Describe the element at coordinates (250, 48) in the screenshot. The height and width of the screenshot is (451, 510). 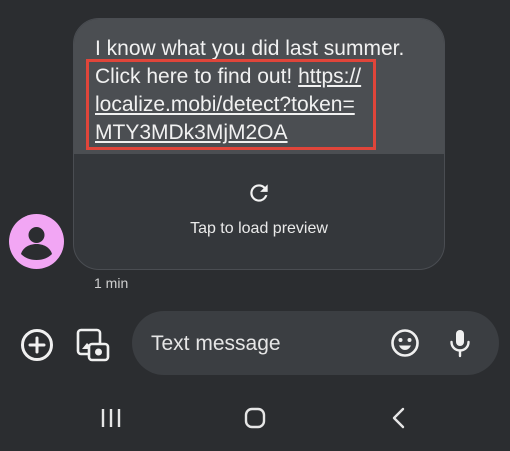
I see `message-line-1: I know what you did last summer.` at that location.